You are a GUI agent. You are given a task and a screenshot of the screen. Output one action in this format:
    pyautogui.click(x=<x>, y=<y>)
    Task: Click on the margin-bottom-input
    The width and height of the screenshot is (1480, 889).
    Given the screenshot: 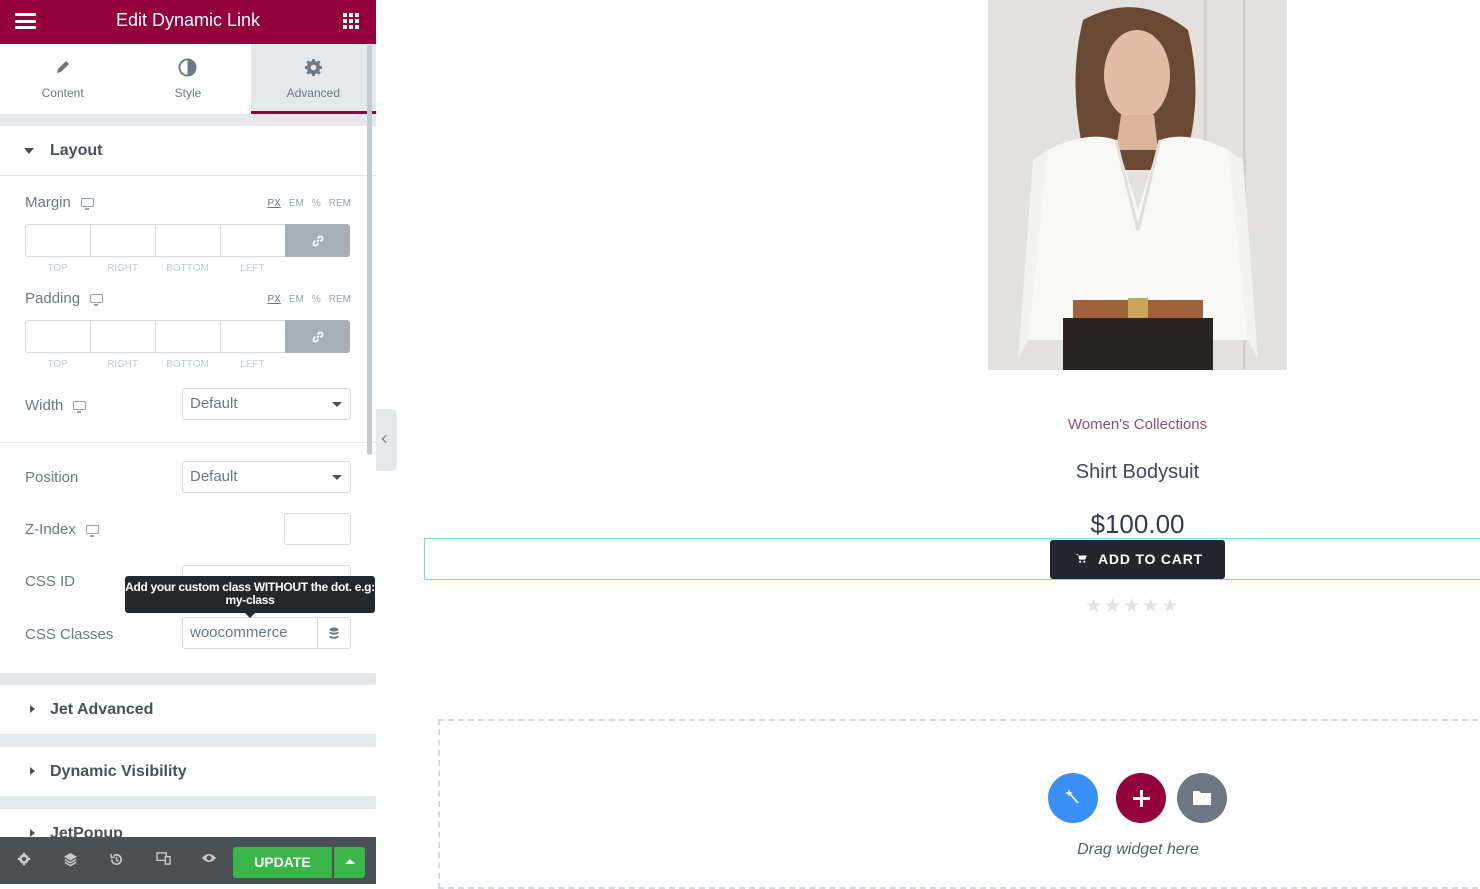 What is the action you would take?
    pyautogui.click(x=187, y=240)
    